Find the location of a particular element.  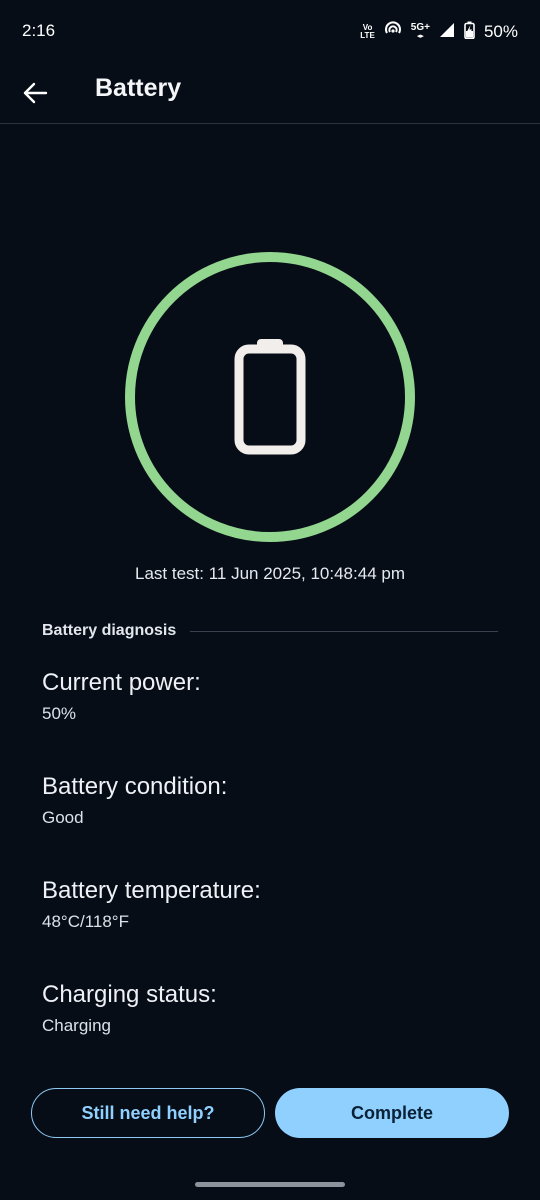

battery-diagnosis-header: Battery diagnosis is located at coordinates (270, 631).